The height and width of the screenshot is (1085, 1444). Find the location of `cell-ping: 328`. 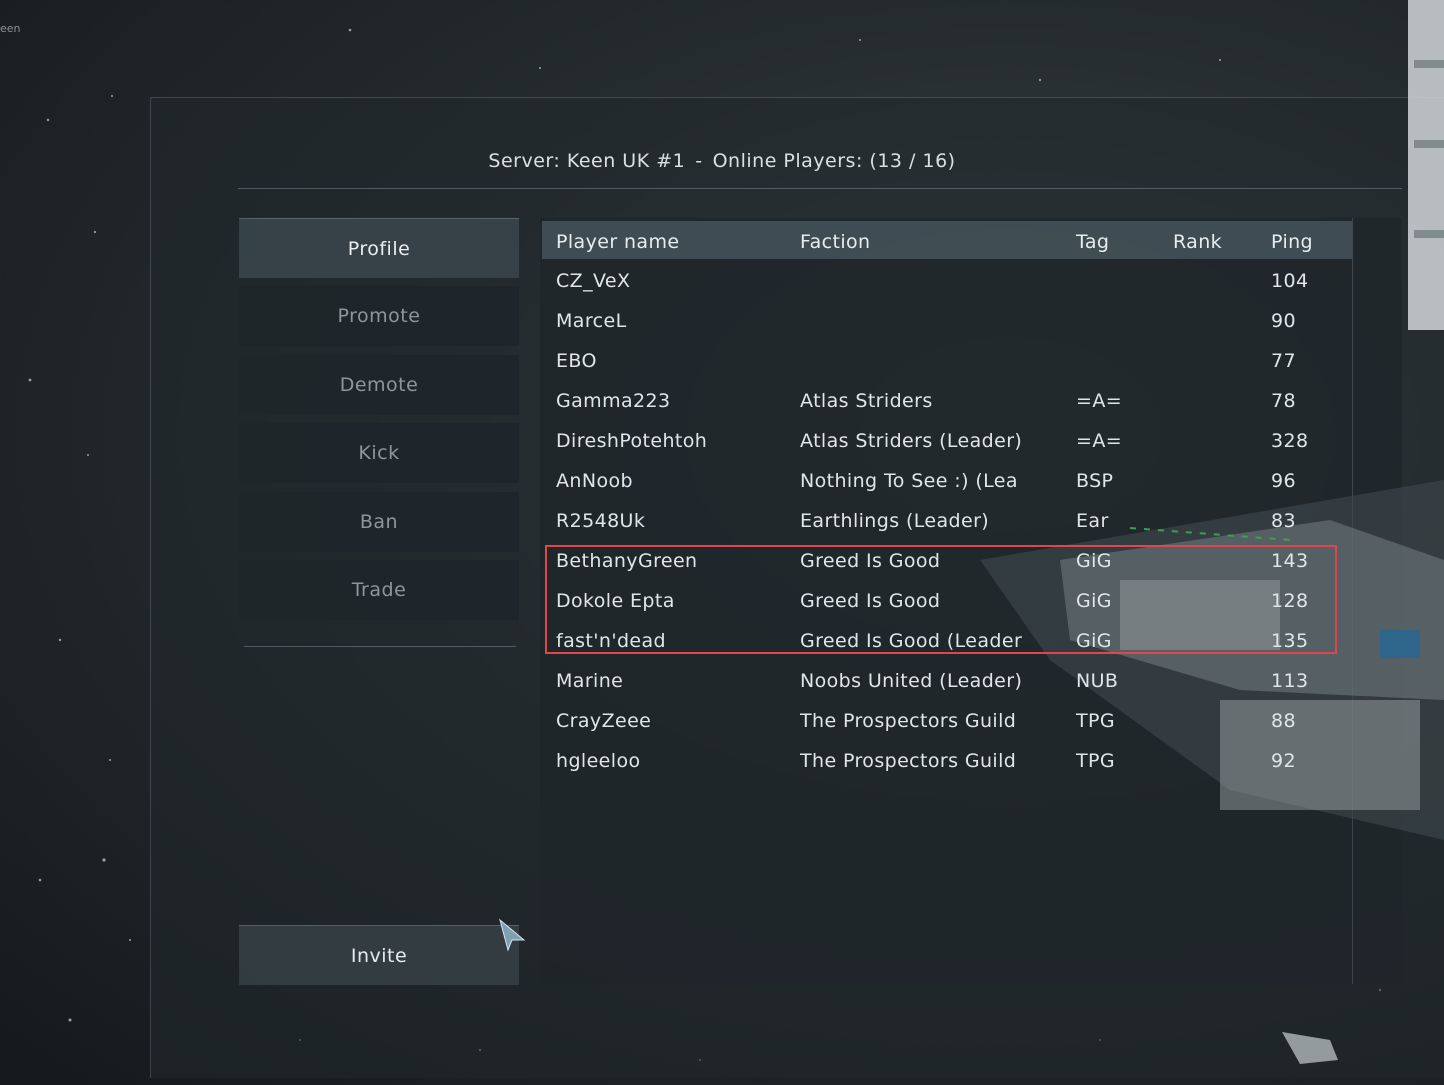

cell-ping: 328 is located at coordinates (1290, 441).